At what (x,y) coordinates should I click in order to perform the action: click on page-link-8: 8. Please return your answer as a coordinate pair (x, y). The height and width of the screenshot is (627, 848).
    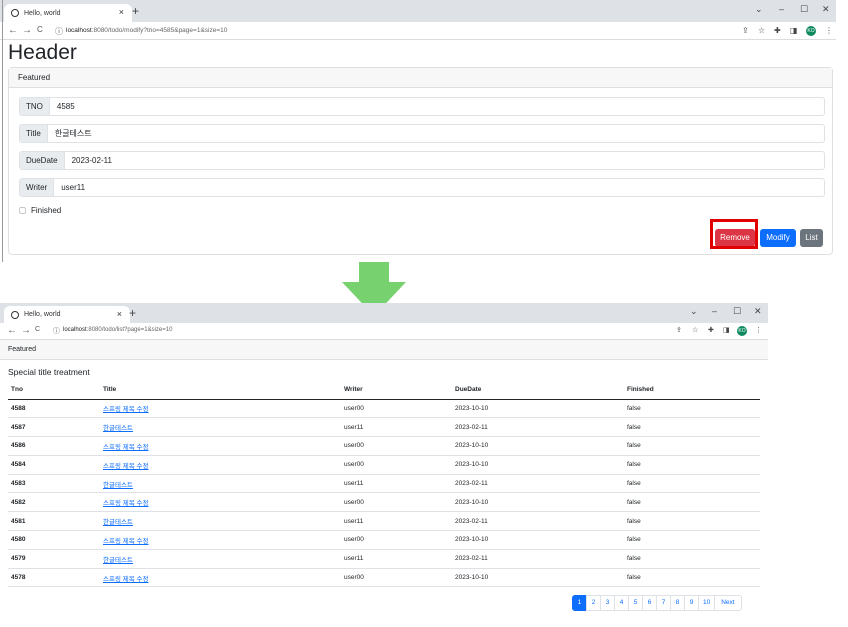
    Looking at the image, I should click on (677, 603).